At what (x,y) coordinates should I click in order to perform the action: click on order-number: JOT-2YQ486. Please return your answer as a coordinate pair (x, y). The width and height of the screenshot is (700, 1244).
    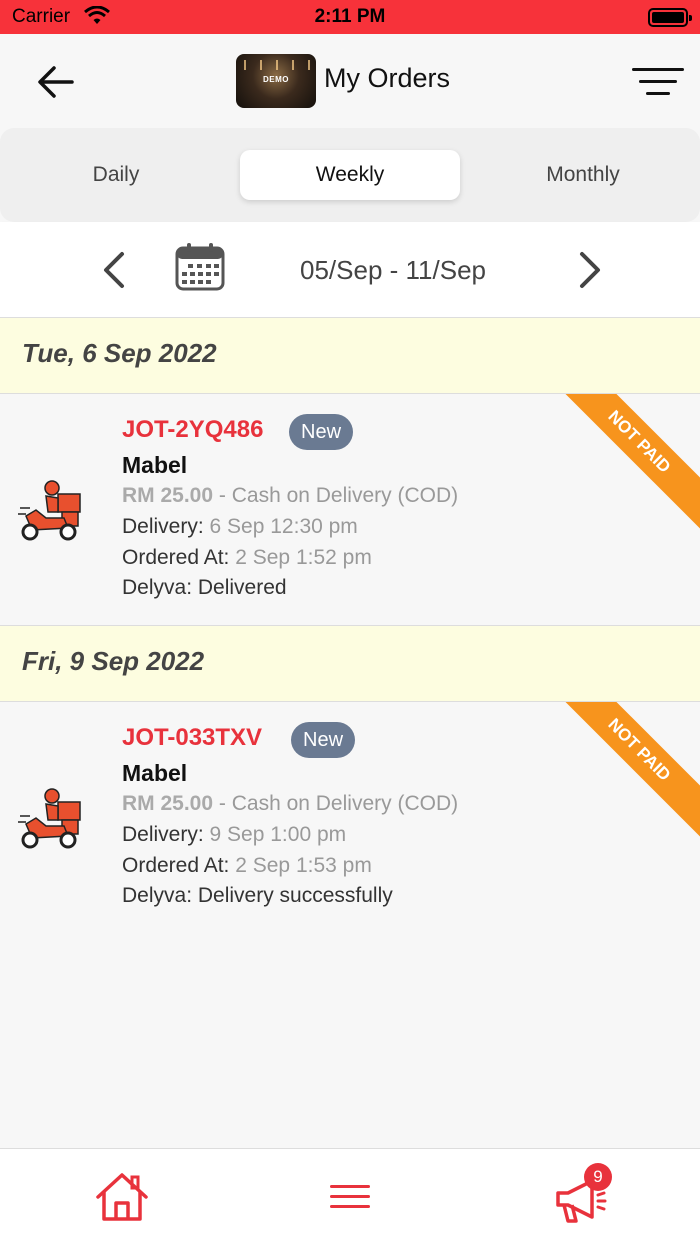
    Looking at the image, I should click on (193, 429).